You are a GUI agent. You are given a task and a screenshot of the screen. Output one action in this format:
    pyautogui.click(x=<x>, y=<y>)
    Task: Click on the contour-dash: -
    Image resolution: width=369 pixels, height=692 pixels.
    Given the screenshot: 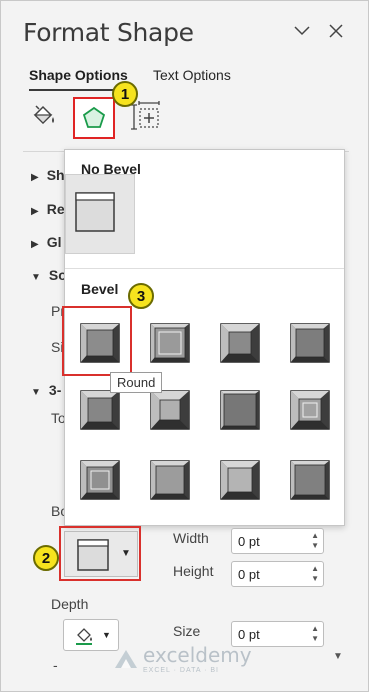 What is the action you would take?
    pyautogui.click(x=55, y=665)
    